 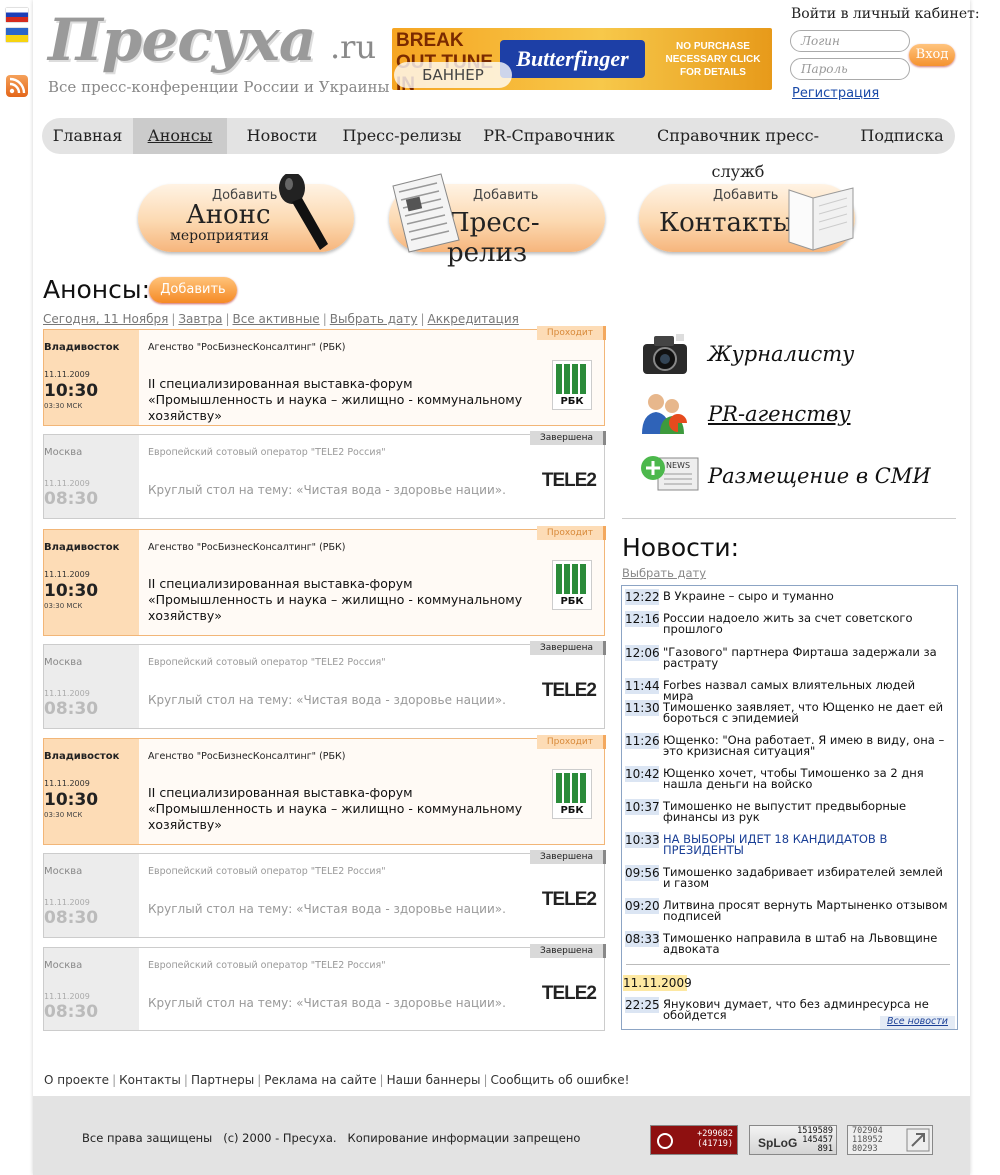 What do you see at coordinates (17, 86) in the screenshot?
I see `rss-icon` at bounding box center [17, 86].